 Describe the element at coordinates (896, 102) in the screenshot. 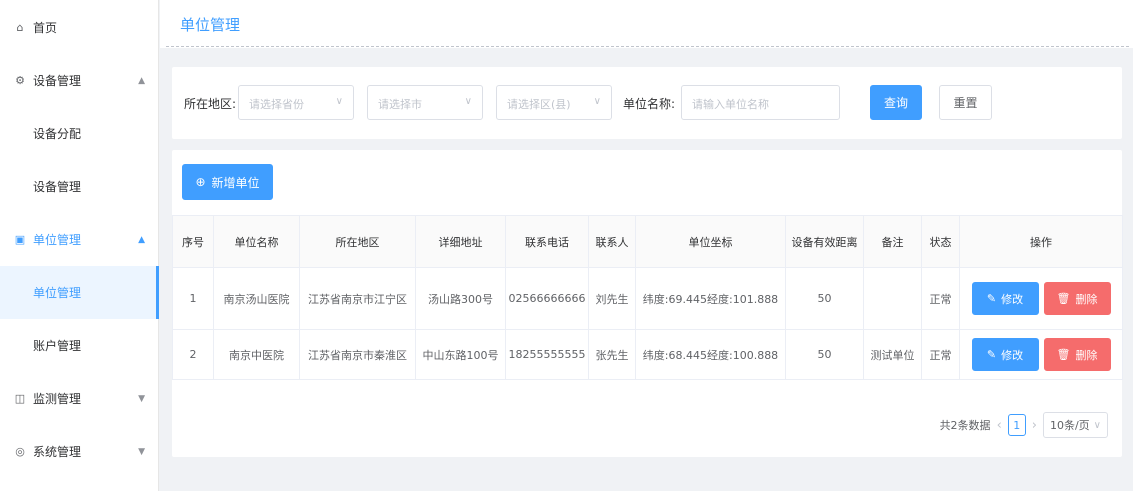

I see `query-button: 查询` at that location.